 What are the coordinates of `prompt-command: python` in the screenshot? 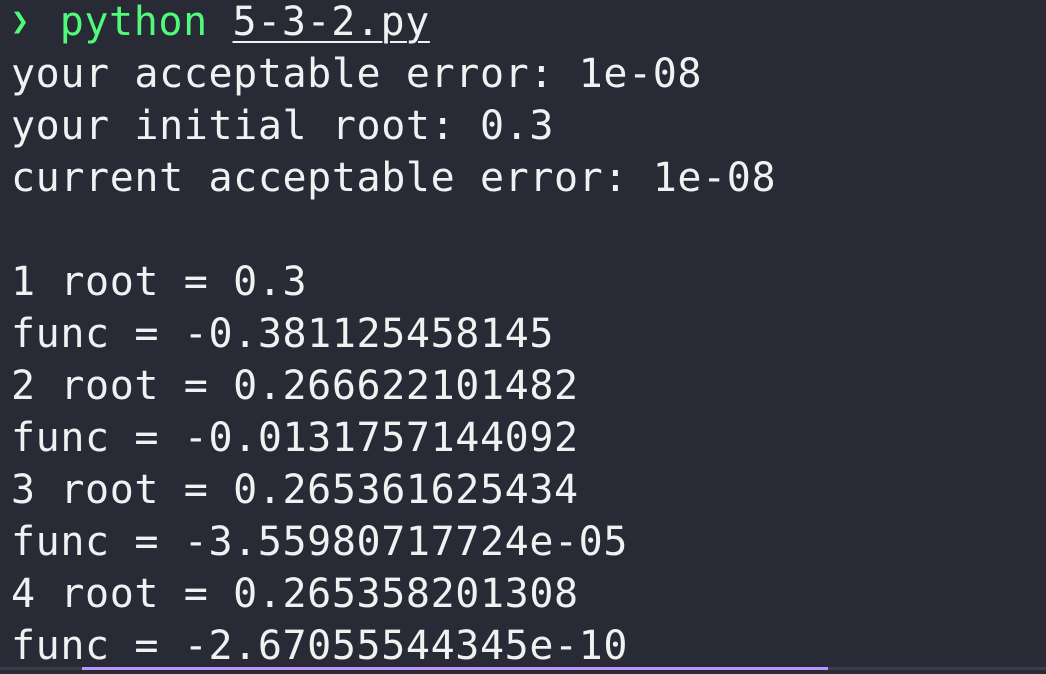 It's located at (133, 22).